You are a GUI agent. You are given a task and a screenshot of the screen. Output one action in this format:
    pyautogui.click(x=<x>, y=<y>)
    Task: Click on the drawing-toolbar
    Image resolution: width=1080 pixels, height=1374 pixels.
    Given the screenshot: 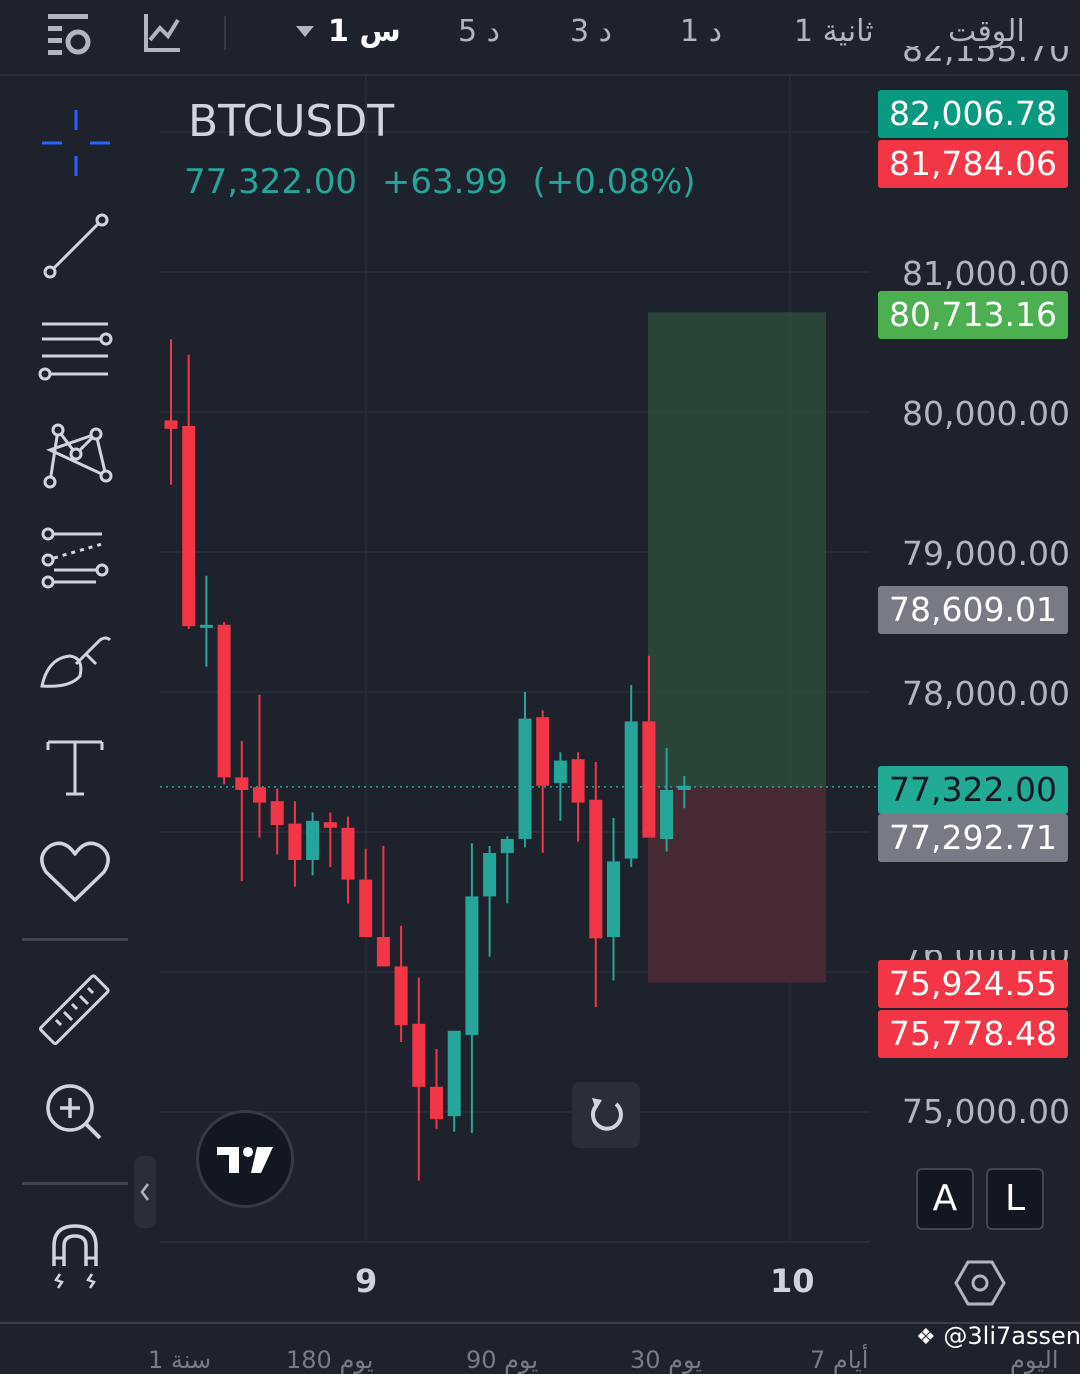 What is the action you would take?
    pyautogui.click(x=78, y=699)
    